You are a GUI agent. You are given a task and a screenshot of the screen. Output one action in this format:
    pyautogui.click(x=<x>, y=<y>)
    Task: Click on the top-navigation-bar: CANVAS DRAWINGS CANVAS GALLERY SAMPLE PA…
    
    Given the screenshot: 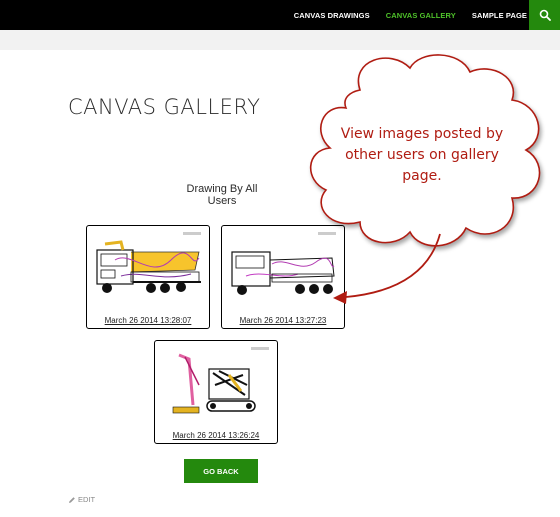 What is the action you would take?
    pyautogui.click(x=280, y=15)
    